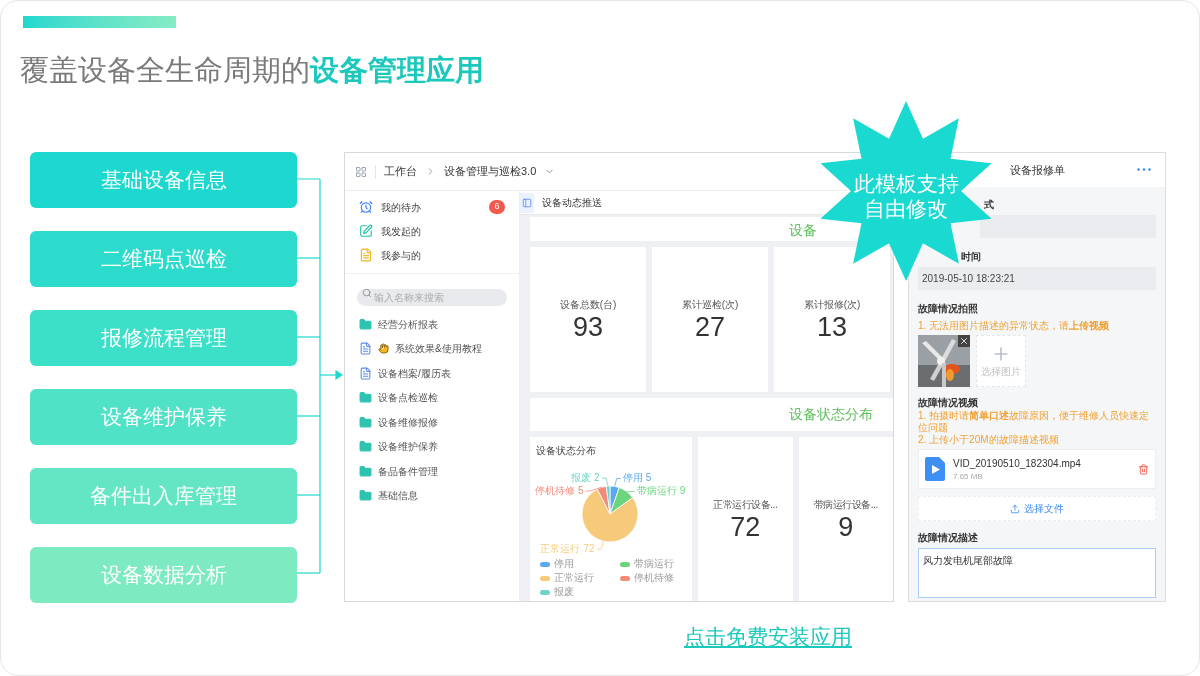 The image size is (1200, 676). What do you see at coordinates (408, 471) in the screenshot?
I see `sidebar-item: 备品备件管理` at bounding box center [408, 471].